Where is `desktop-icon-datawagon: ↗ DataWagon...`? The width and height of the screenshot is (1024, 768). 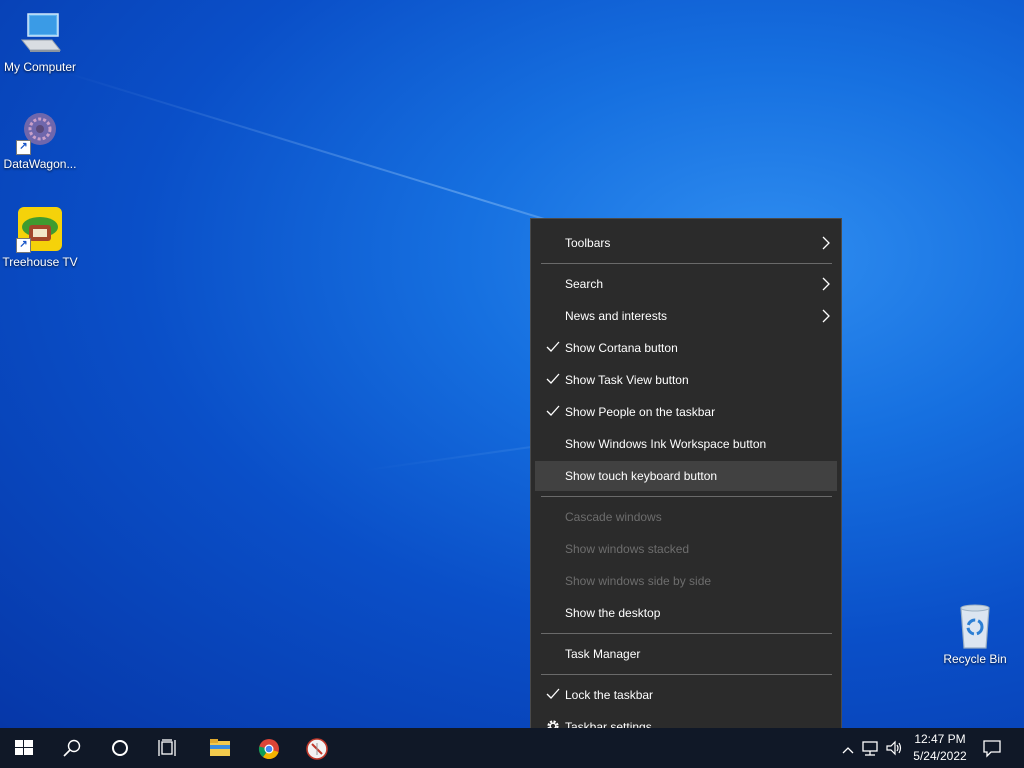
desktop-icon-datawagon: ↗ DataWagon... is located at coordinates (40, 139).